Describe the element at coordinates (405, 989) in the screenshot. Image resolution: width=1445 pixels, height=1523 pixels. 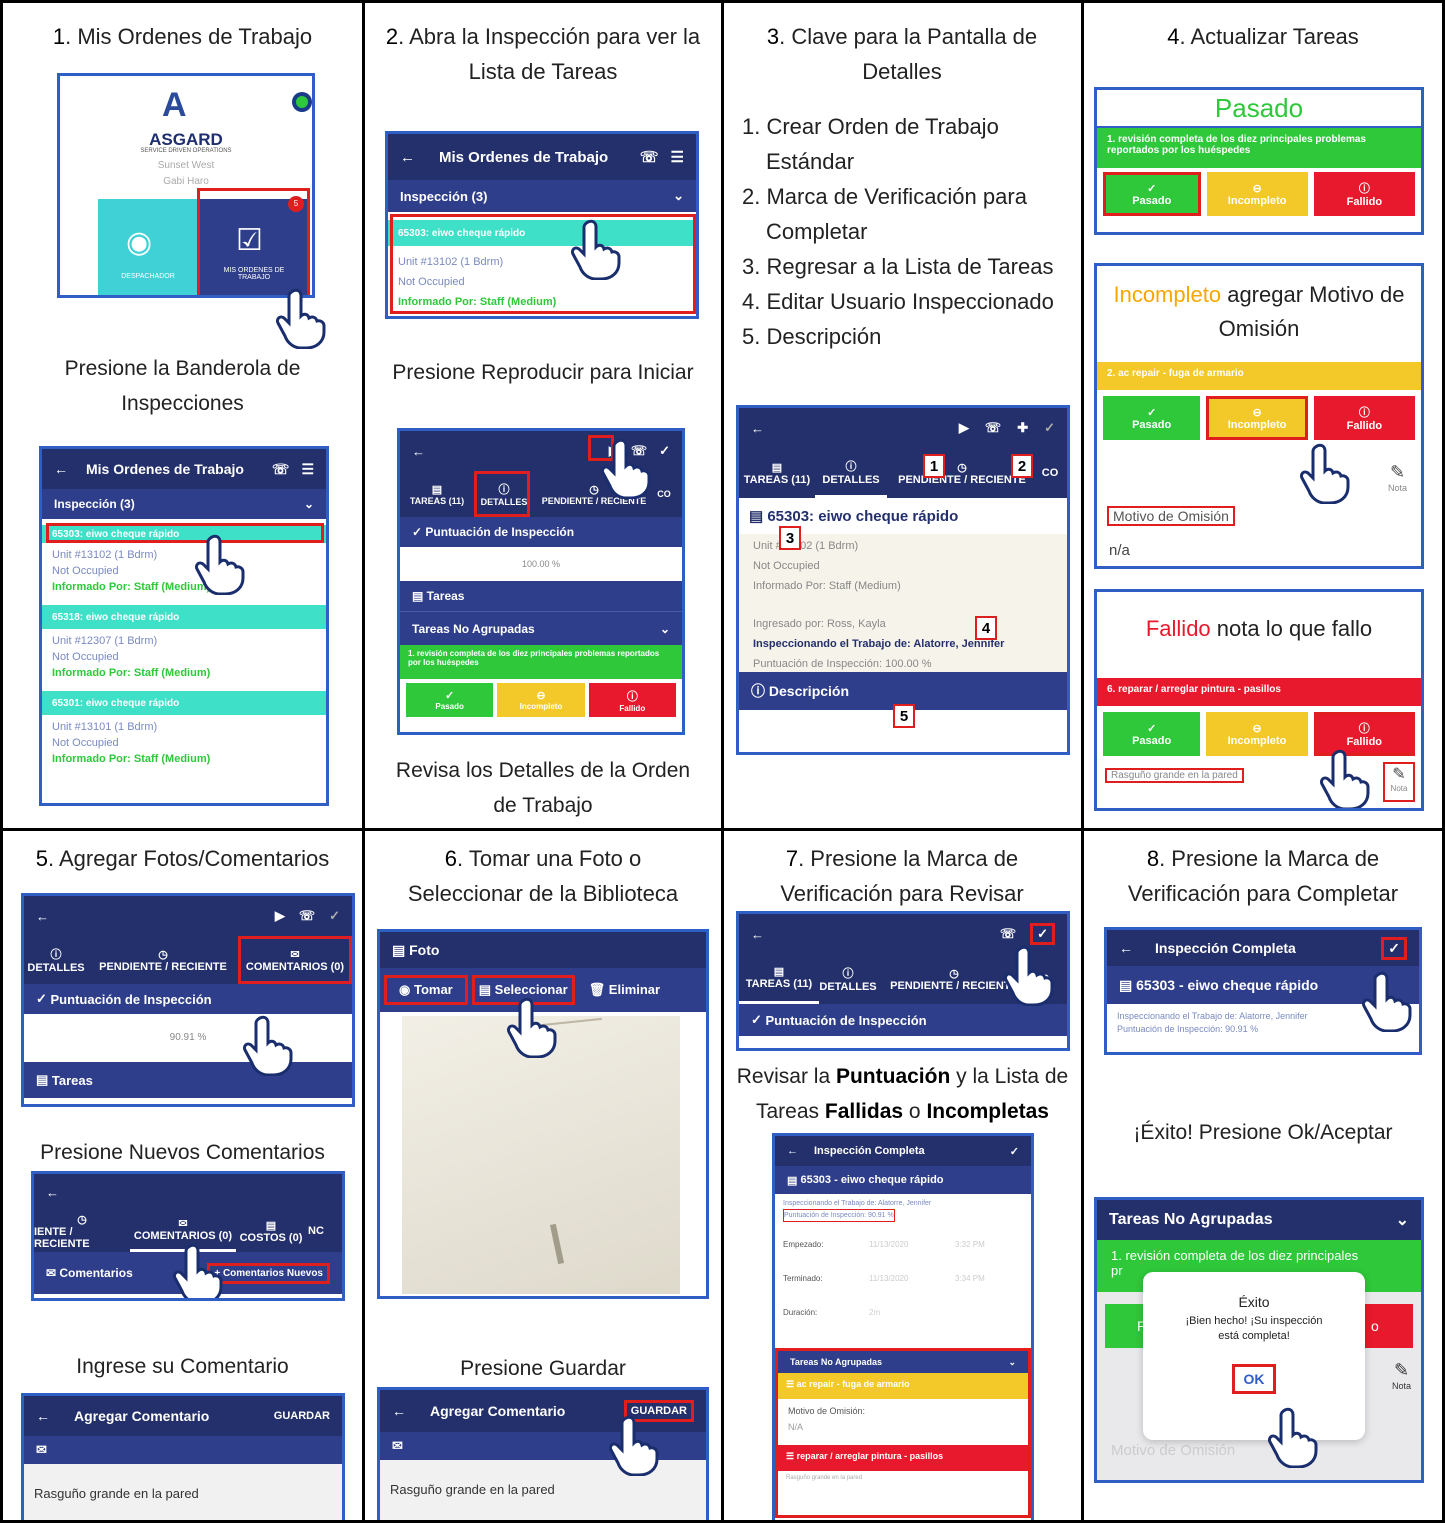
I see `camera-icon: ◉` at that location.